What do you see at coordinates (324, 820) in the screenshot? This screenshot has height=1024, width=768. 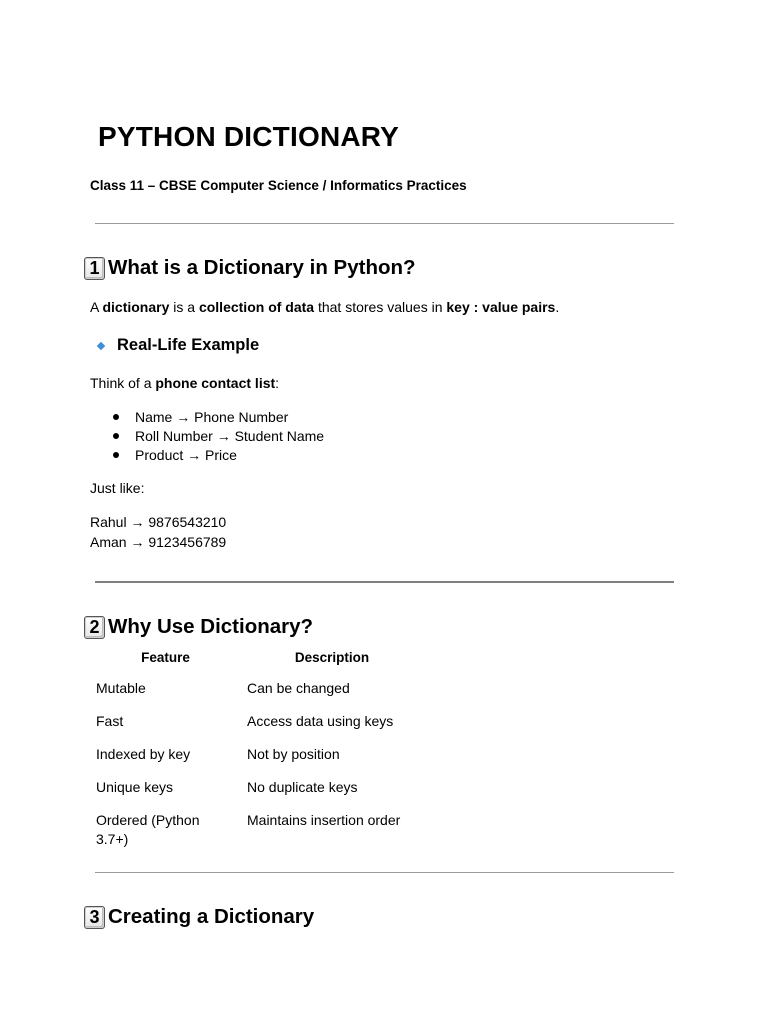 I see `description-cell: Maintains insertion order` at bounding box center [324, 820].